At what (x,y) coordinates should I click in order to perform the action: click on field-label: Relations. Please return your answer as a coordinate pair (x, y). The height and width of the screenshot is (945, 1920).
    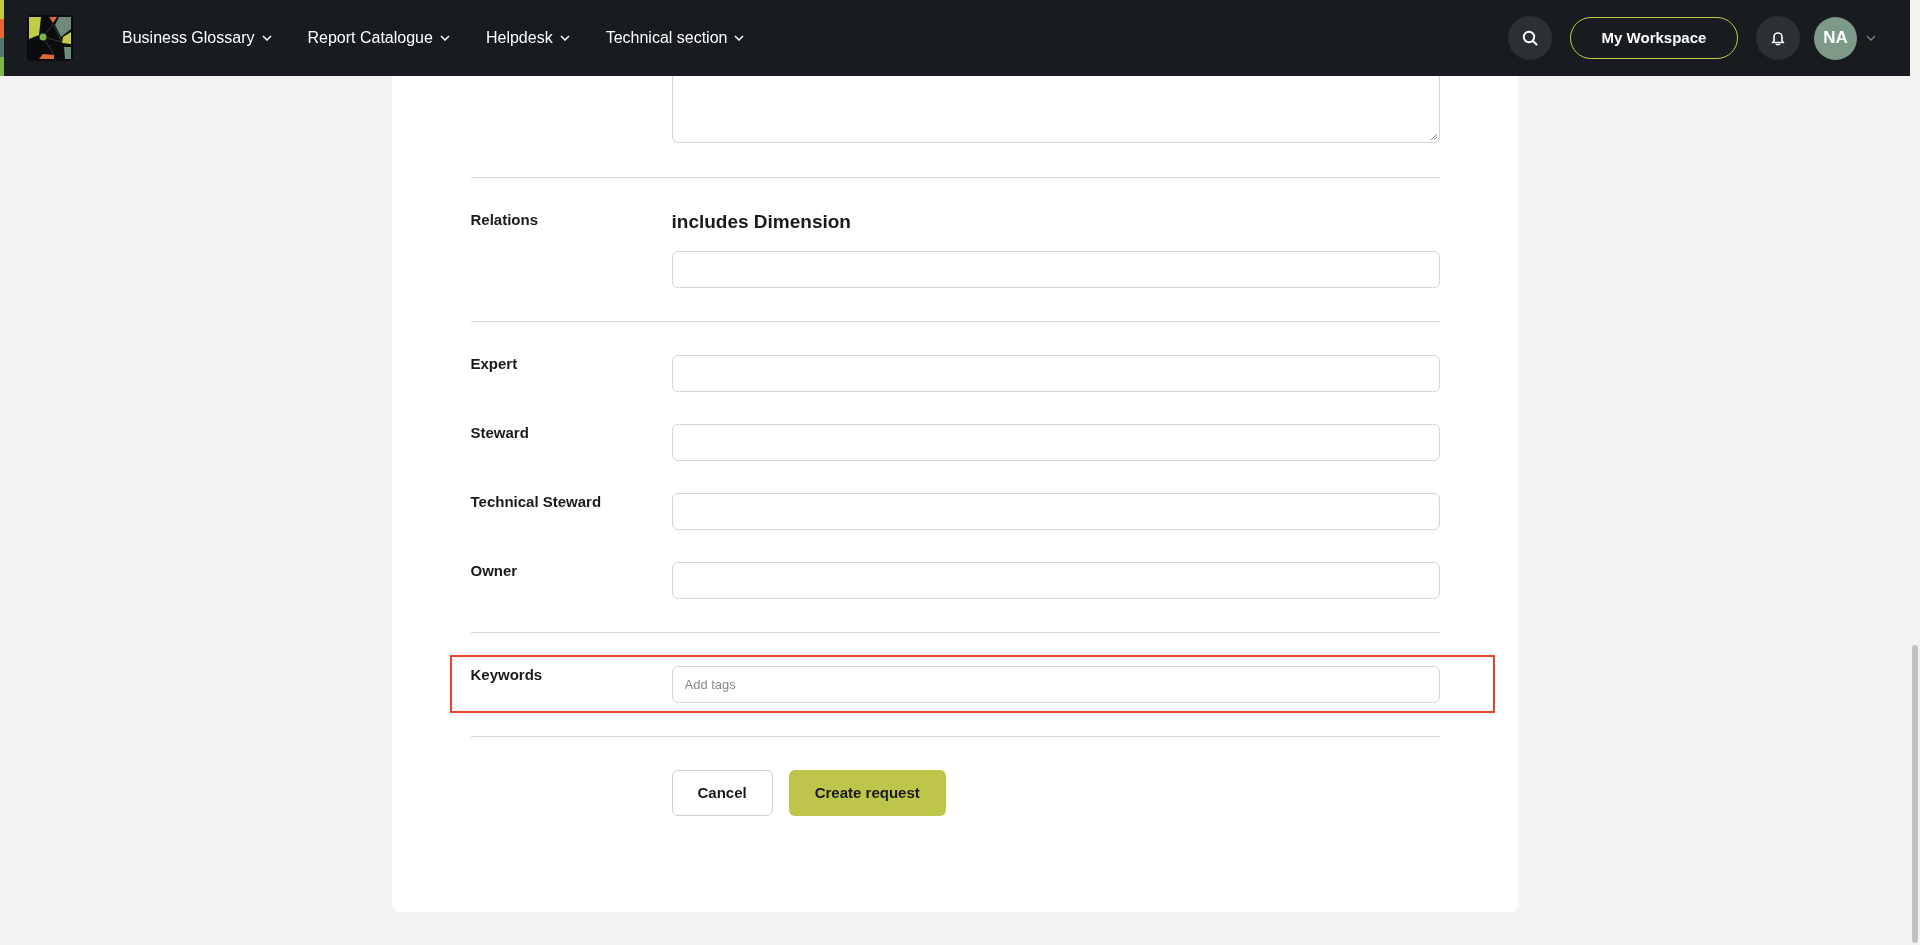
    Looking at the image, I should click on (504, 219).